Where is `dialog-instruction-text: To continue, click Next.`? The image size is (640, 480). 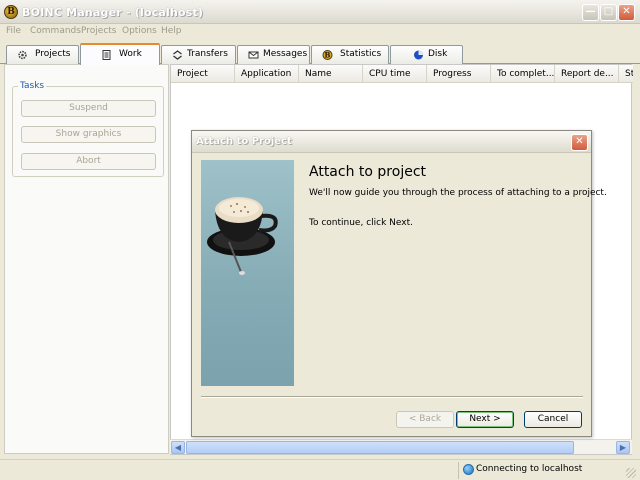 dialog-instruction-text: To continue, click Next. is located at coordinates (361, 223).